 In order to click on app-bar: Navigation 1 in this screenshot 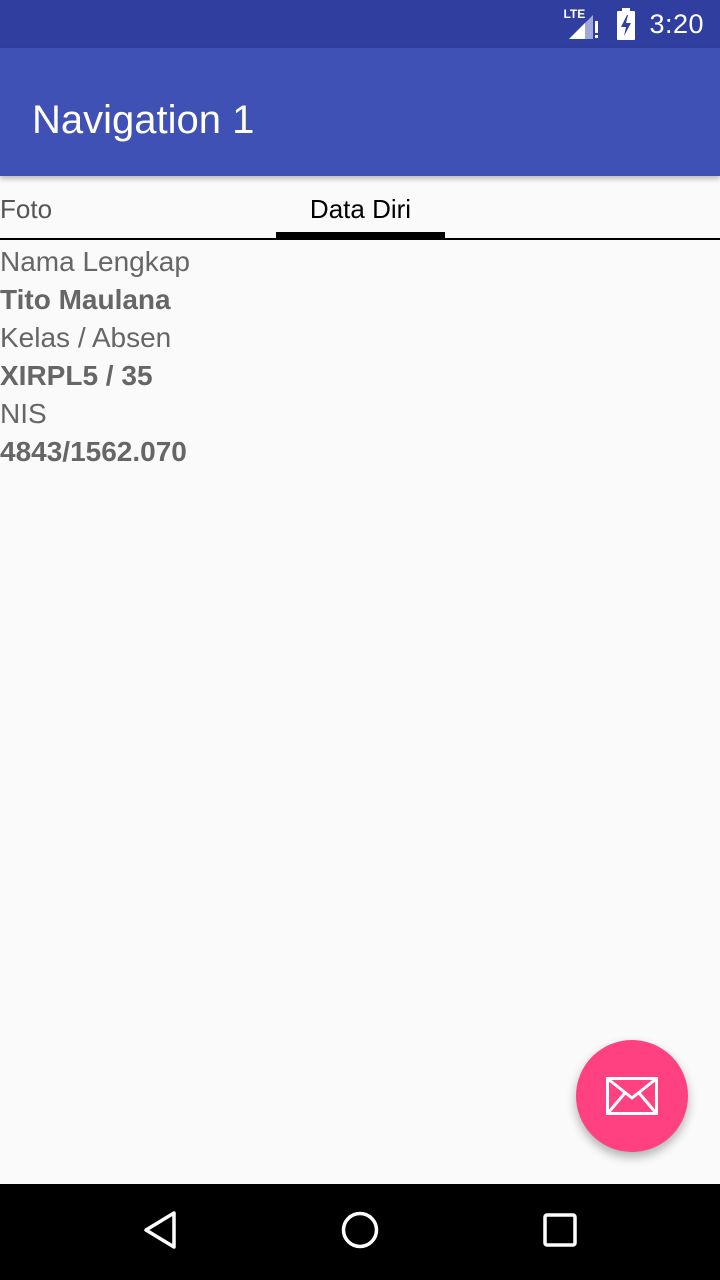, I will do `click(360, 112)`.